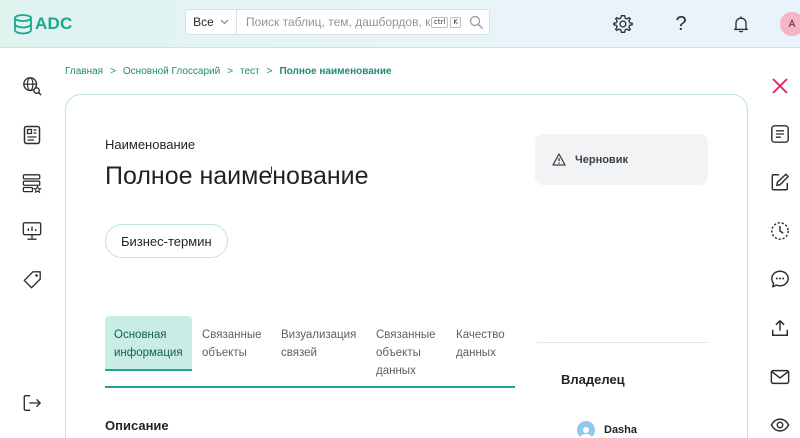 The height and width of the screenshot is (438, 800). I want to click on term-type-chip: Бизнес-термин, so click(166, 241).